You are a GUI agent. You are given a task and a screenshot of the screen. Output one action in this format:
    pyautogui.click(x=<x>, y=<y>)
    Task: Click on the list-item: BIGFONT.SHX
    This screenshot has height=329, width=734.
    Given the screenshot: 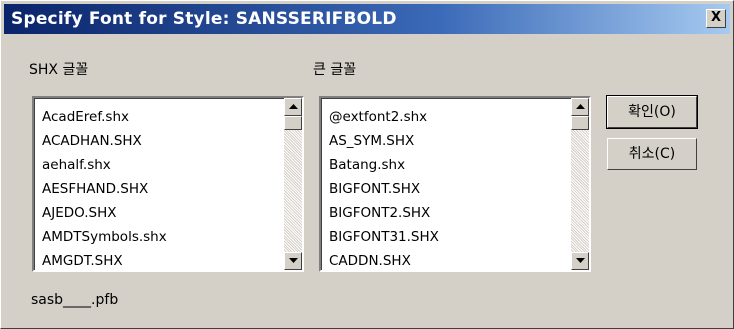 What is the action you would take?
    pyautogui.click(x=450, y=189)
    